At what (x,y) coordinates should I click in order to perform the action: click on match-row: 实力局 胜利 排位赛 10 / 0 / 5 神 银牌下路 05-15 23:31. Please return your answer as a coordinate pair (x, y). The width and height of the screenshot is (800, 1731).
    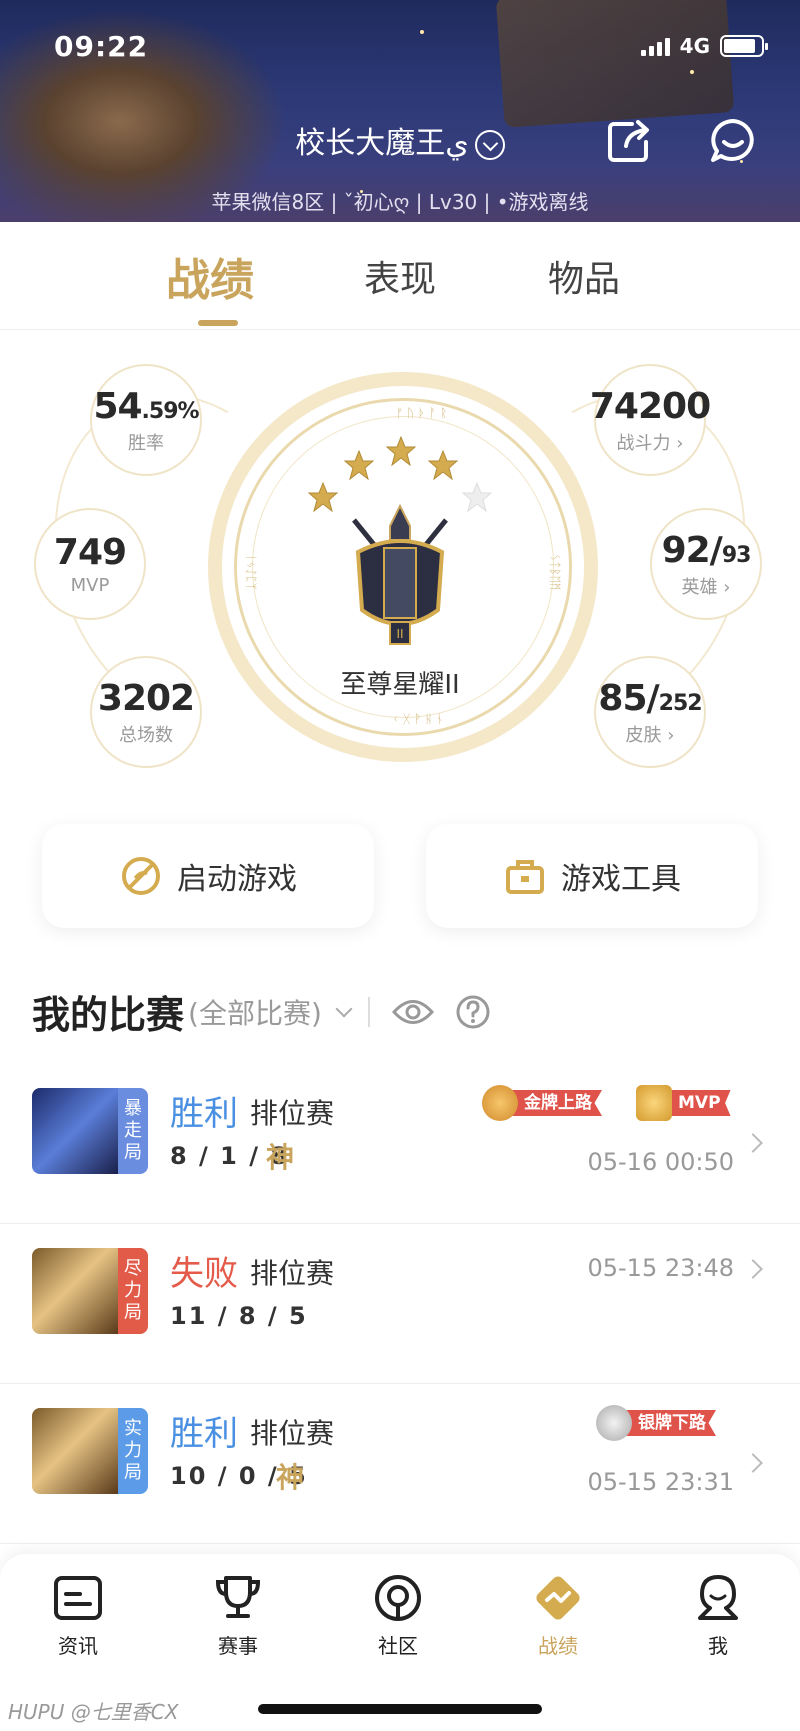
    Looking at the image, I should click on (400, 1464).